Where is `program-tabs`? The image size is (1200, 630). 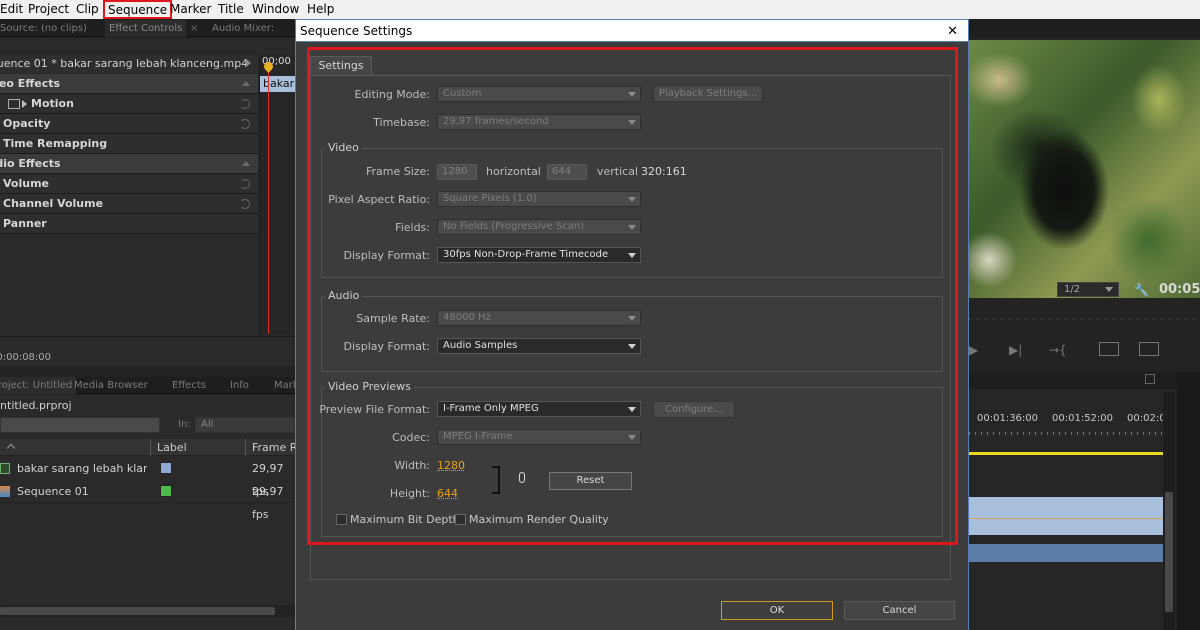
program-tabs is located at coordinates (1084, 28).